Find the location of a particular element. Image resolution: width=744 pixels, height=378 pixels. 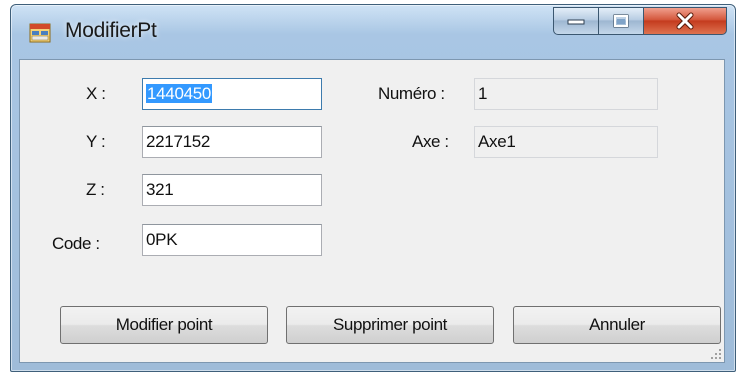

code-label: Code : is located at coordinates (76, 243).